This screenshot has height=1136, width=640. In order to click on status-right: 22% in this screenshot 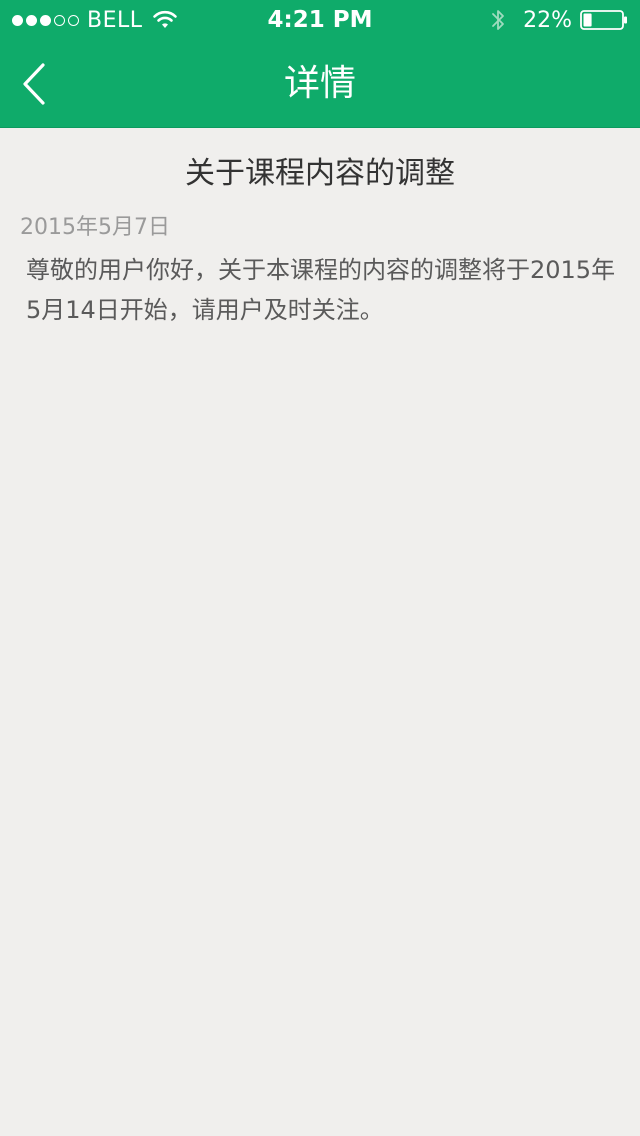, I will do `click(559, 20)`.